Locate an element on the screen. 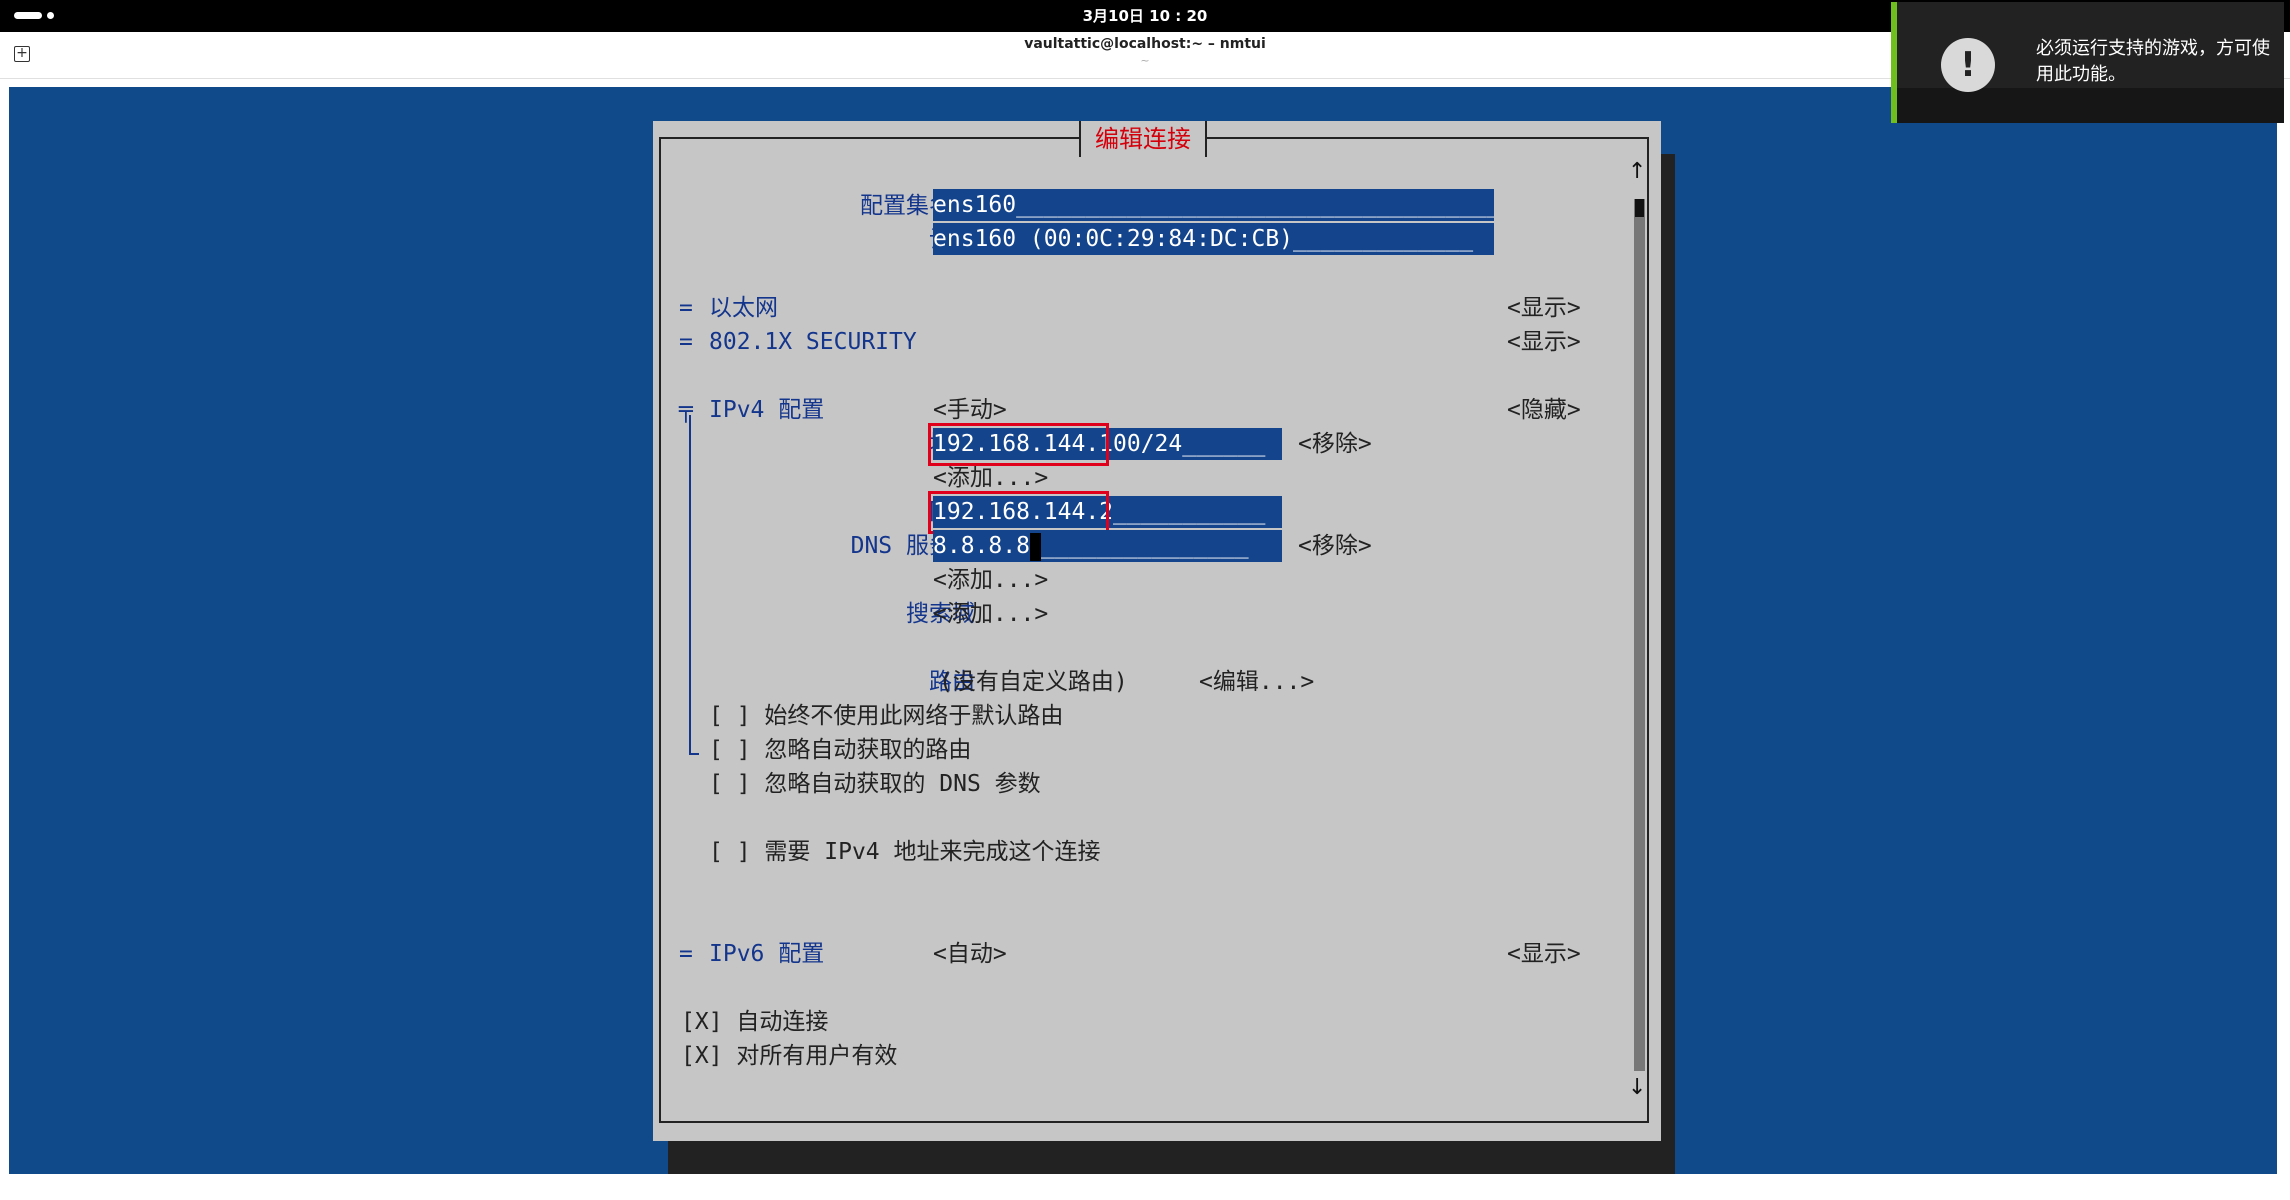  dns-server-label: DNS 服务器 is located at coordinates (912, 546).